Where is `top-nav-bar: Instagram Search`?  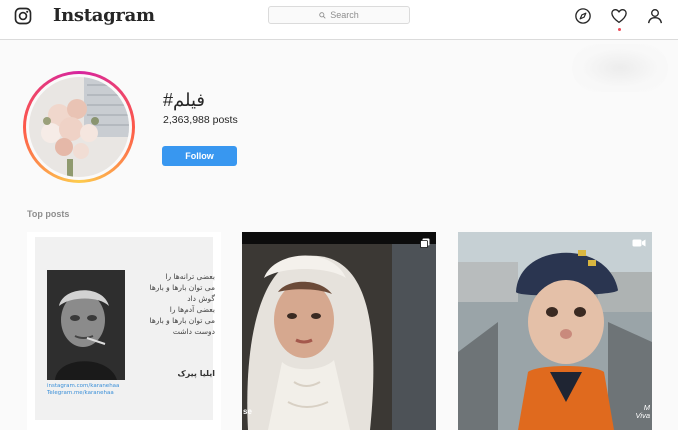 top-nav-bar: Instagram Search is located at coordinates (339, 20).